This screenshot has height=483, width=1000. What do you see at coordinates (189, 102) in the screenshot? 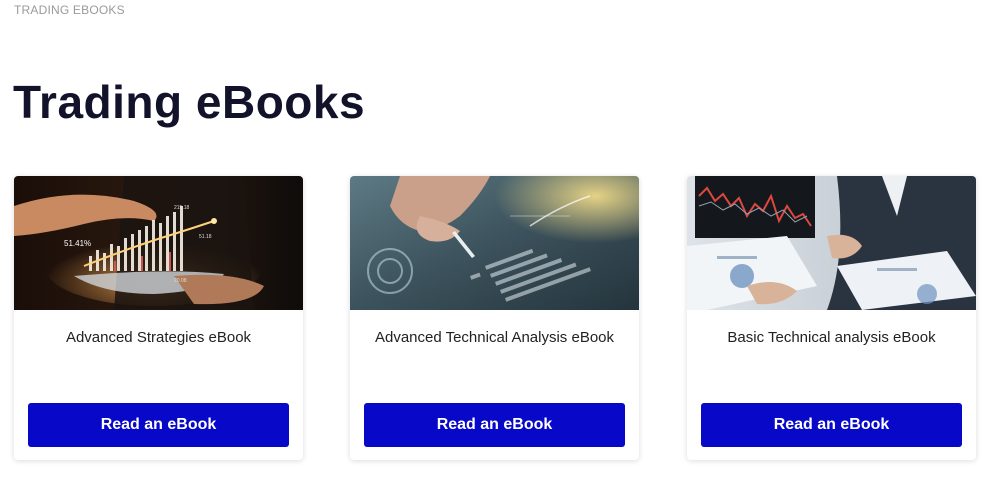
I see `page-title: Trading eBooks` at bounding box center [189, 102].